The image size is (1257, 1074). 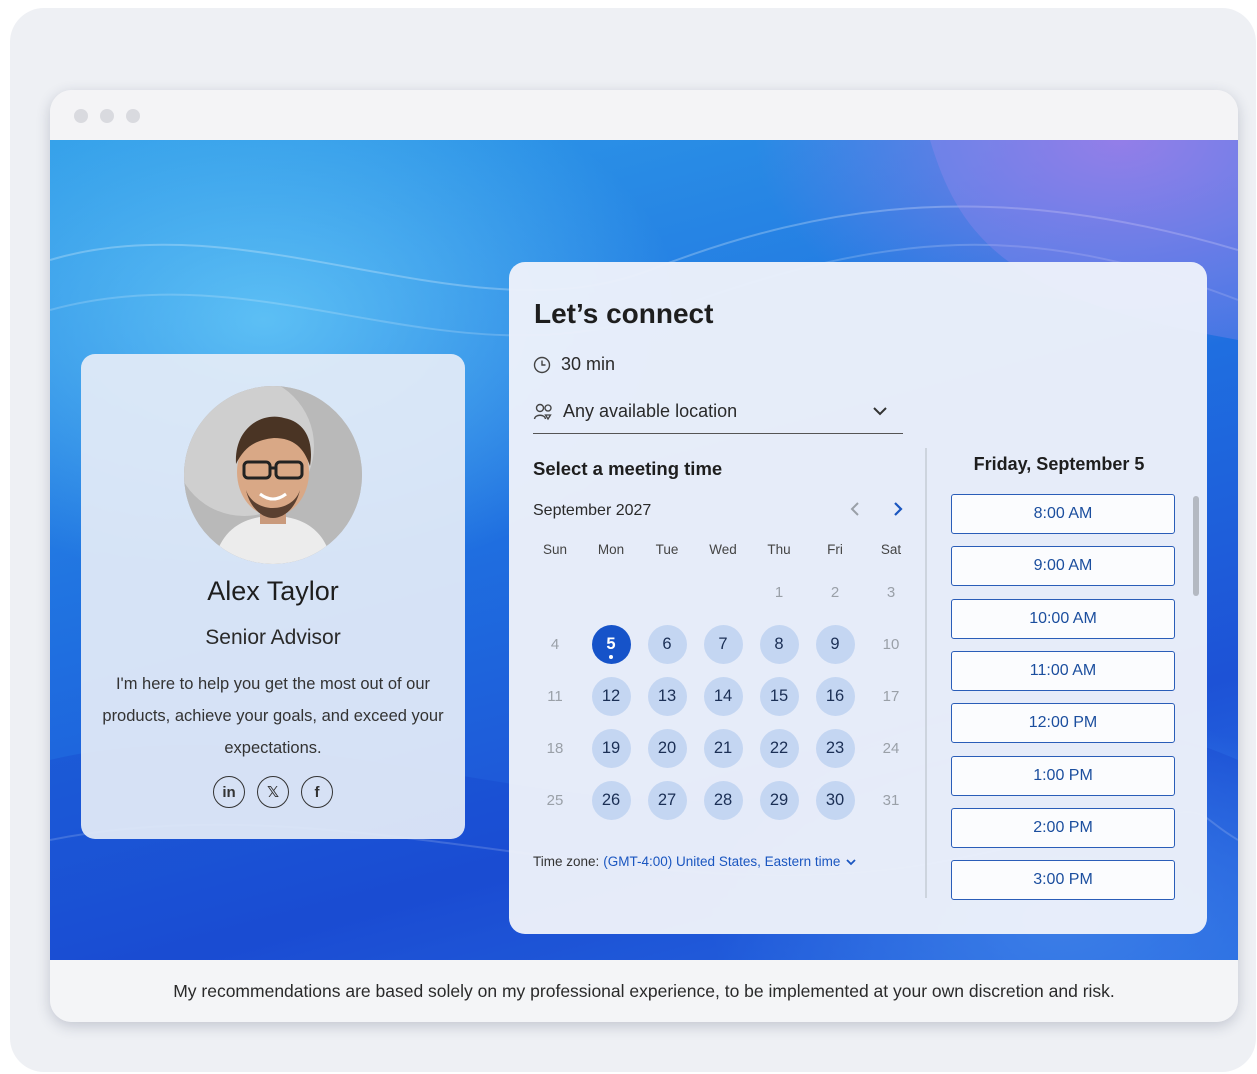 I want to click on x-icon: 𝕏, so click(x=273, y=792).